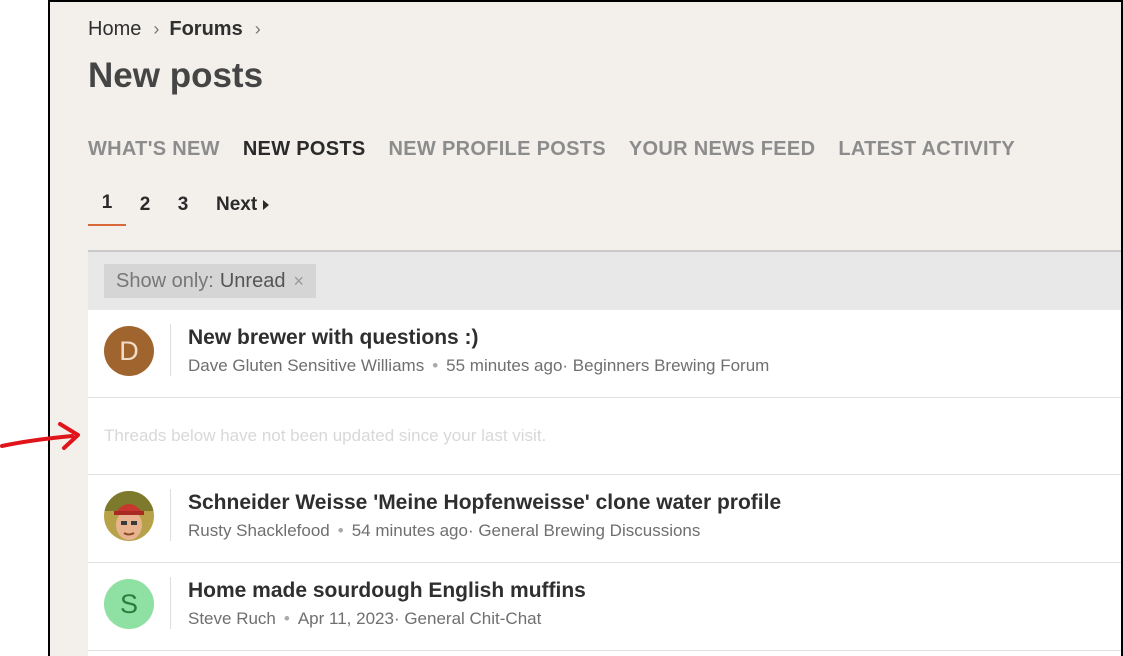 Image resolution: width=1123 pixels, height=656 pixels. Describe the element at coordinates (722, 149) in the screenshot. I see `tab-your-news-feed: YOUR NEWS FEED` at that location.